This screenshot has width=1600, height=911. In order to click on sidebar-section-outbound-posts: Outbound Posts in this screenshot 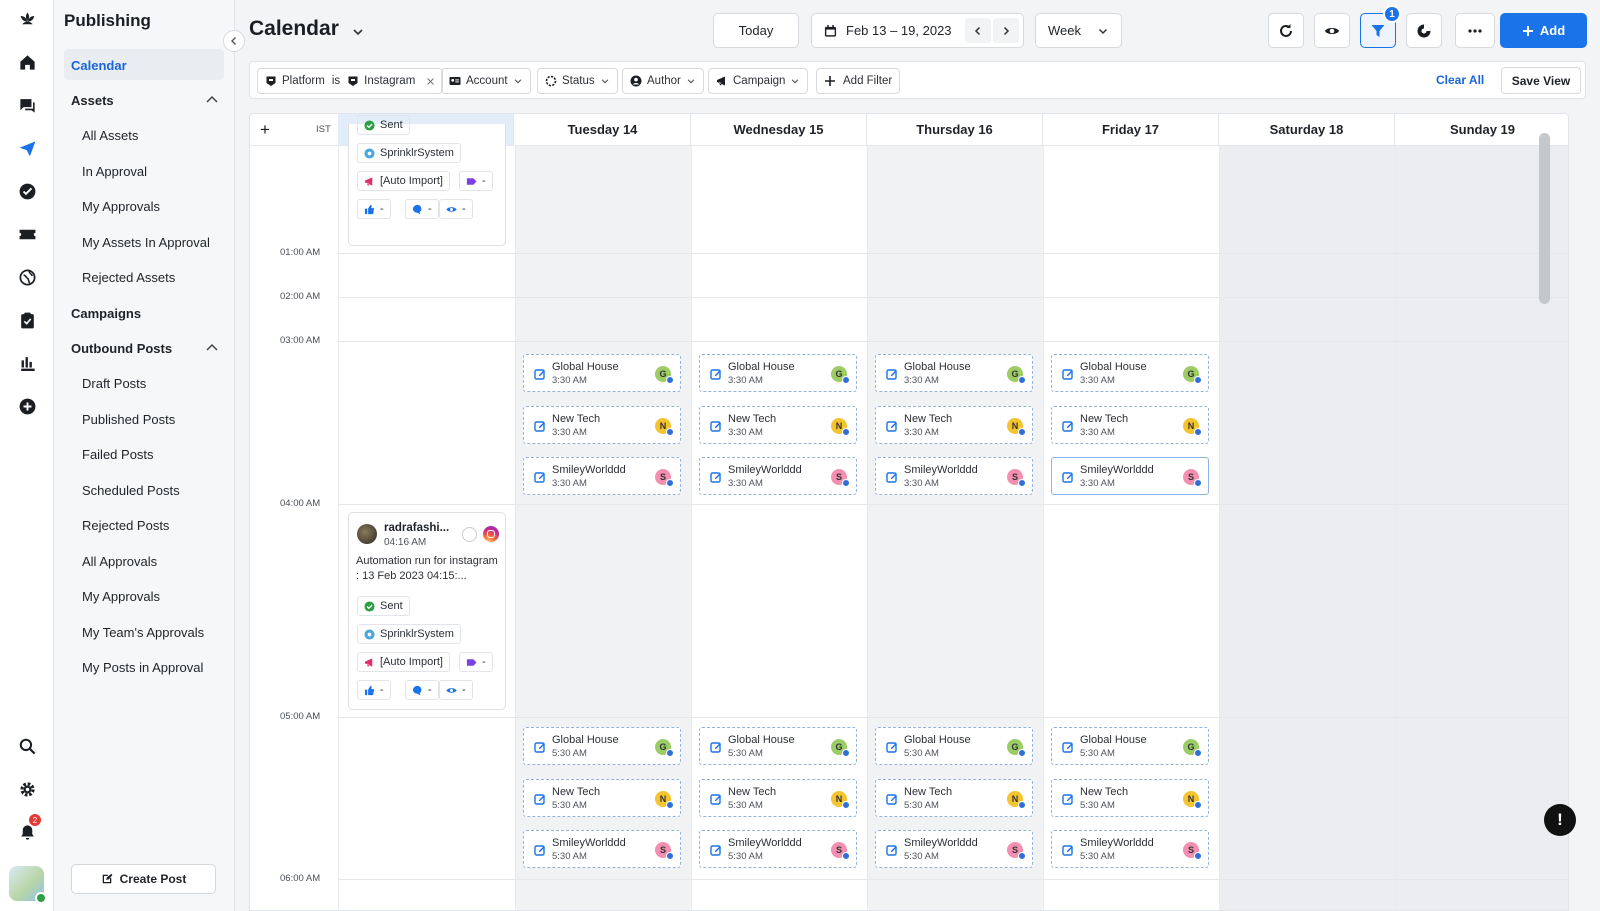, I will do `click(121, 348)`.